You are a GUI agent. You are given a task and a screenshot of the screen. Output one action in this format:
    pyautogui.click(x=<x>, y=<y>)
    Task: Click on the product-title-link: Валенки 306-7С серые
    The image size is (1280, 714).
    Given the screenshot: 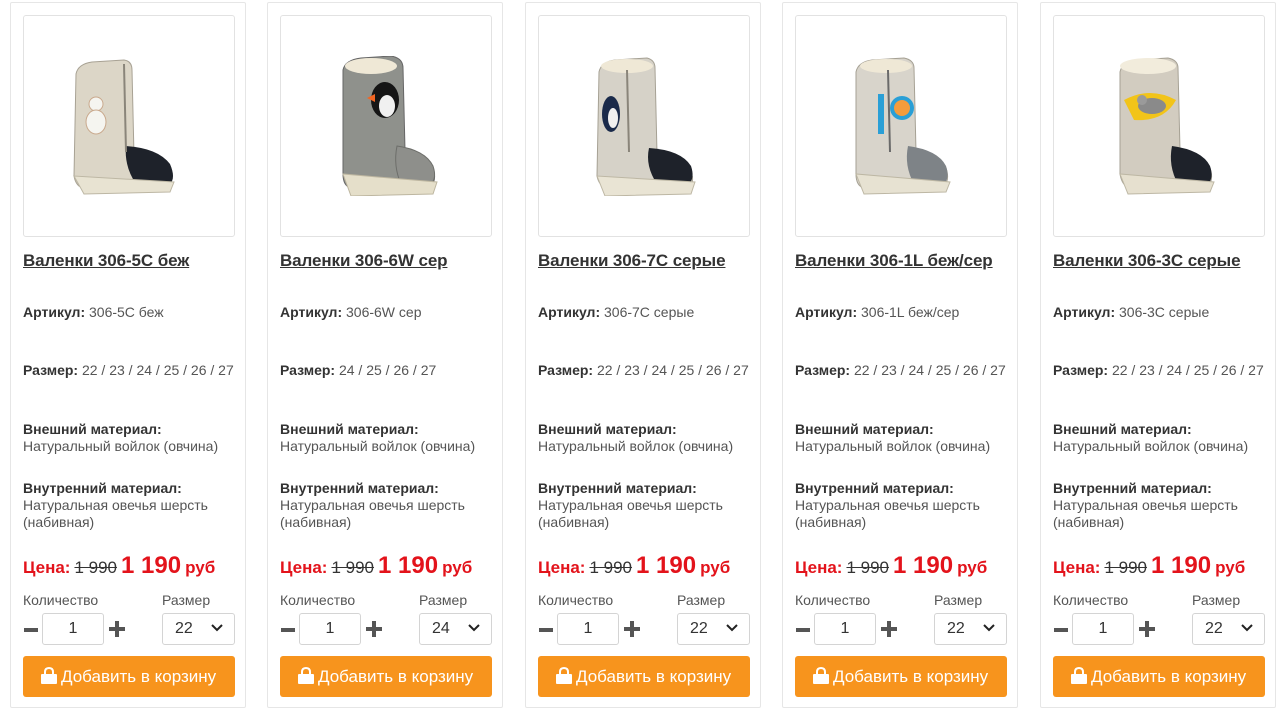 What is the action you would take?
    pyautogui.click(x=645, y=261)
    